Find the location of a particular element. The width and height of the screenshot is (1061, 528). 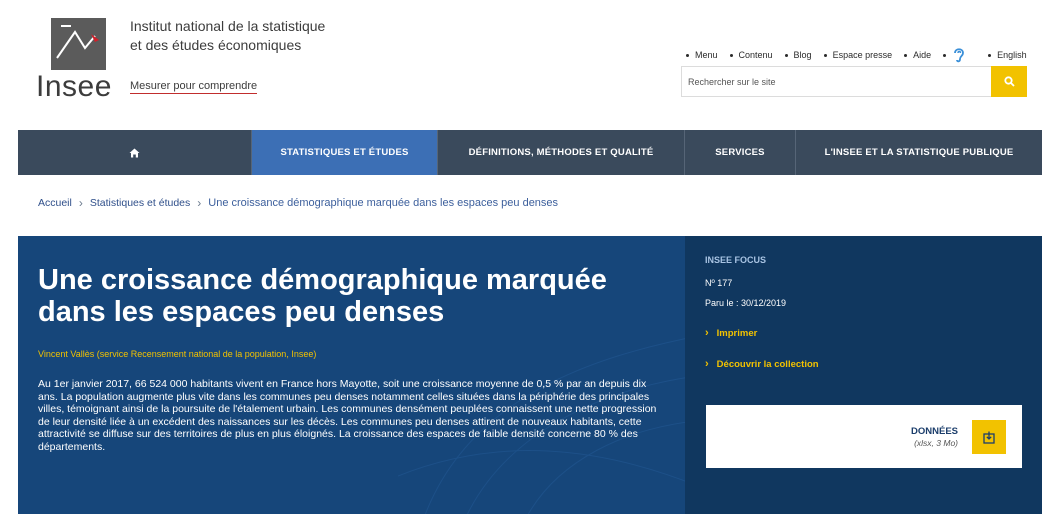

ear-icon is located at coordinates (959, 55).